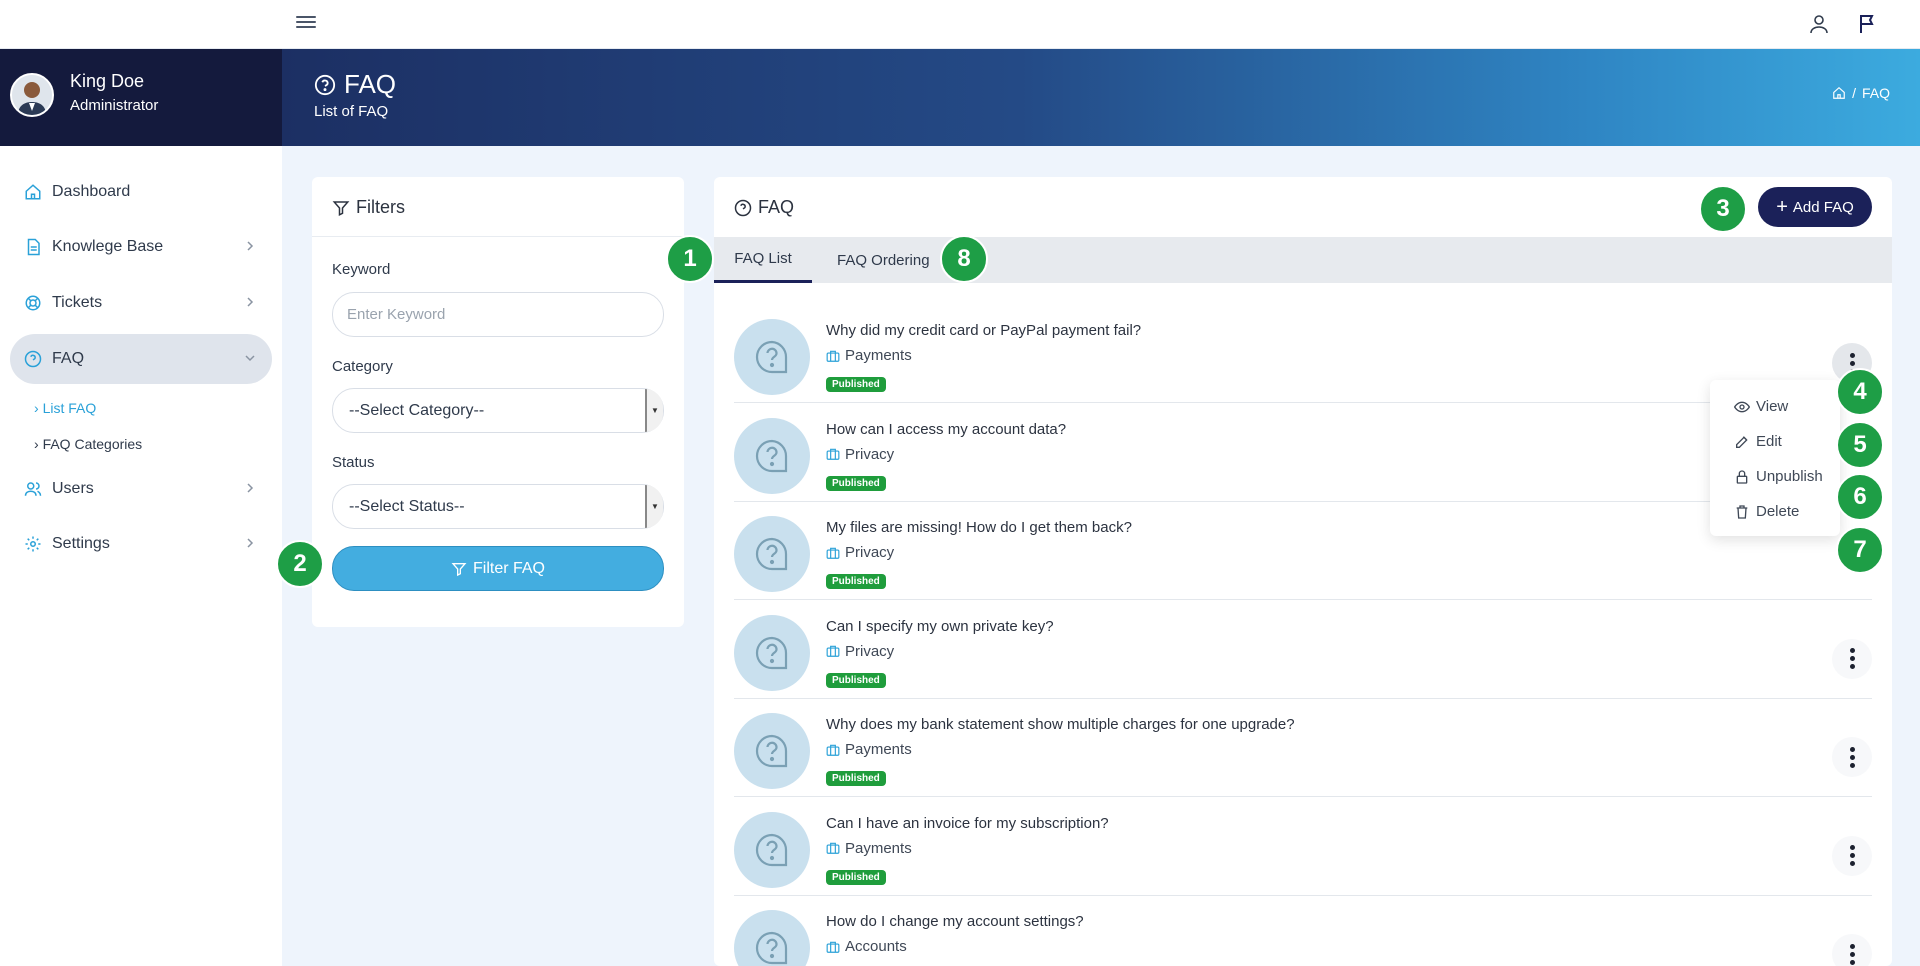  I want to click on sidebar-subitem-faq-categories: › FAQ Categories, so click(88, 444).